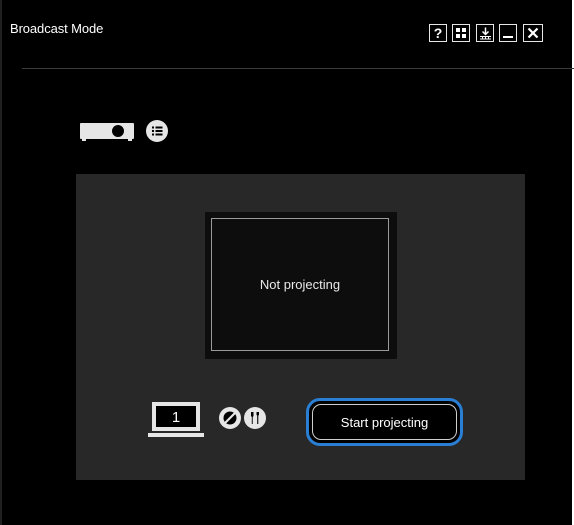  Describe the element at coordinates (107, 132) in the screenshot. I see `projector-icon` at that location.